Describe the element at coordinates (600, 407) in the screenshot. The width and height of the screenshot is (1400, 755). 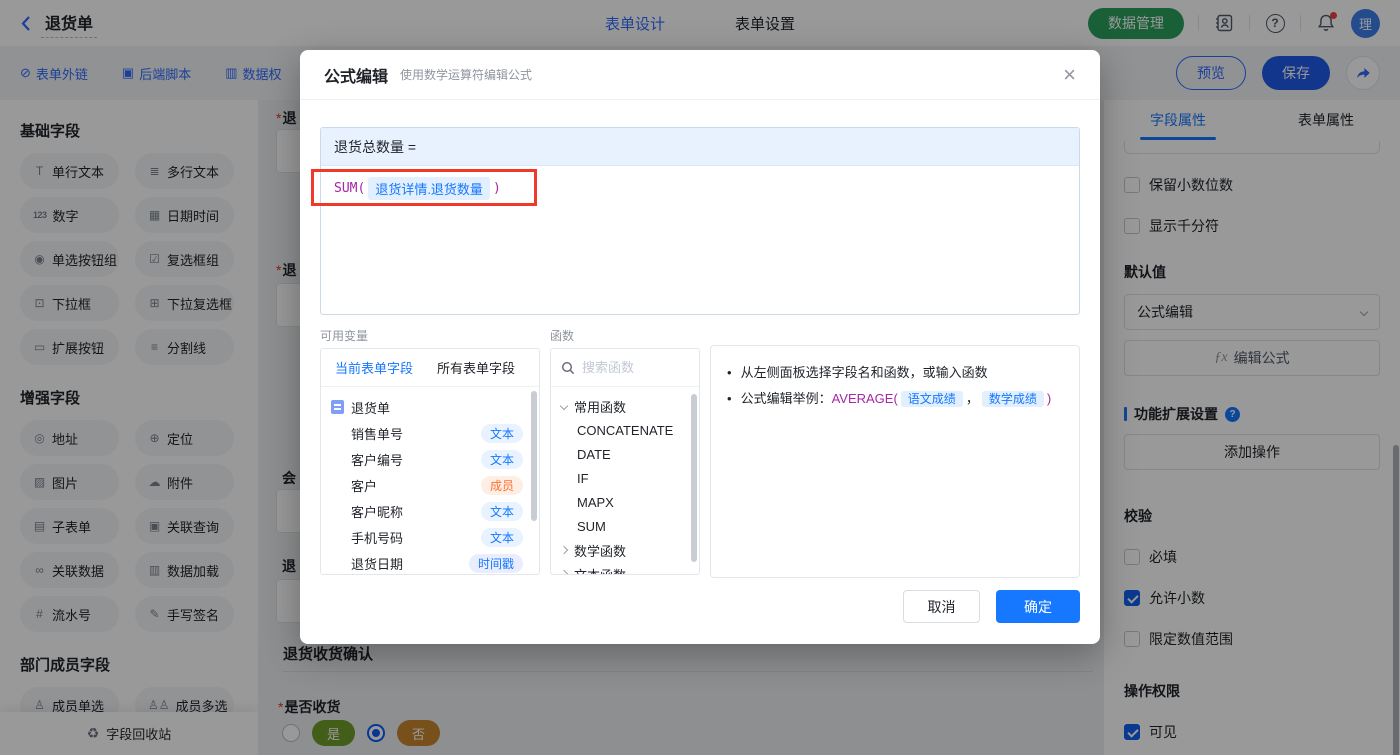
I see `function-group-label: 常用函数` at that location.